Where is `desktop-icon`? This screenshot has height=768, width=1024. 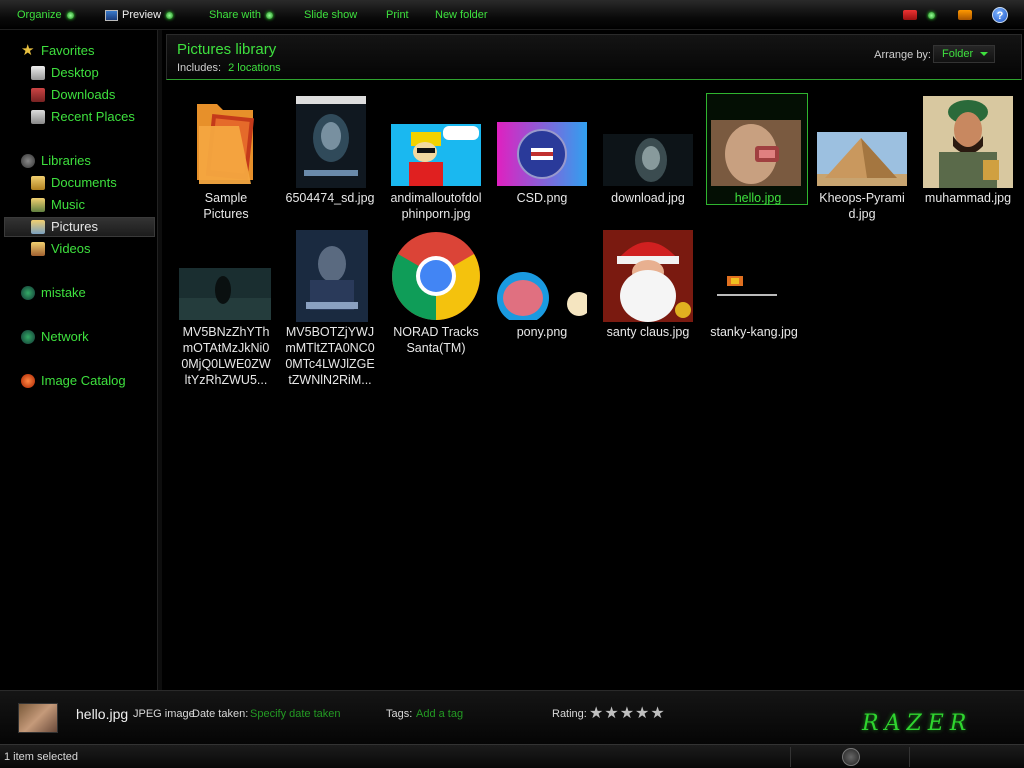 desktop-icon is located at coordinates (38, 73).